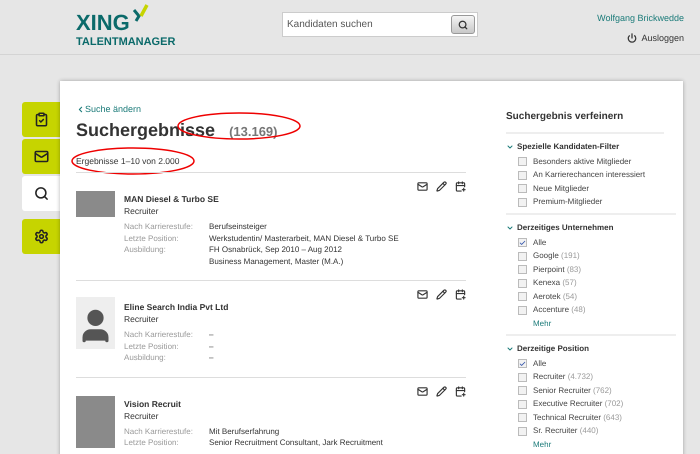  What do you see at coordinates (559, 310) in the screenshot?
I see `filter-option: Accenture (48)` at bounding box center [559, 310].